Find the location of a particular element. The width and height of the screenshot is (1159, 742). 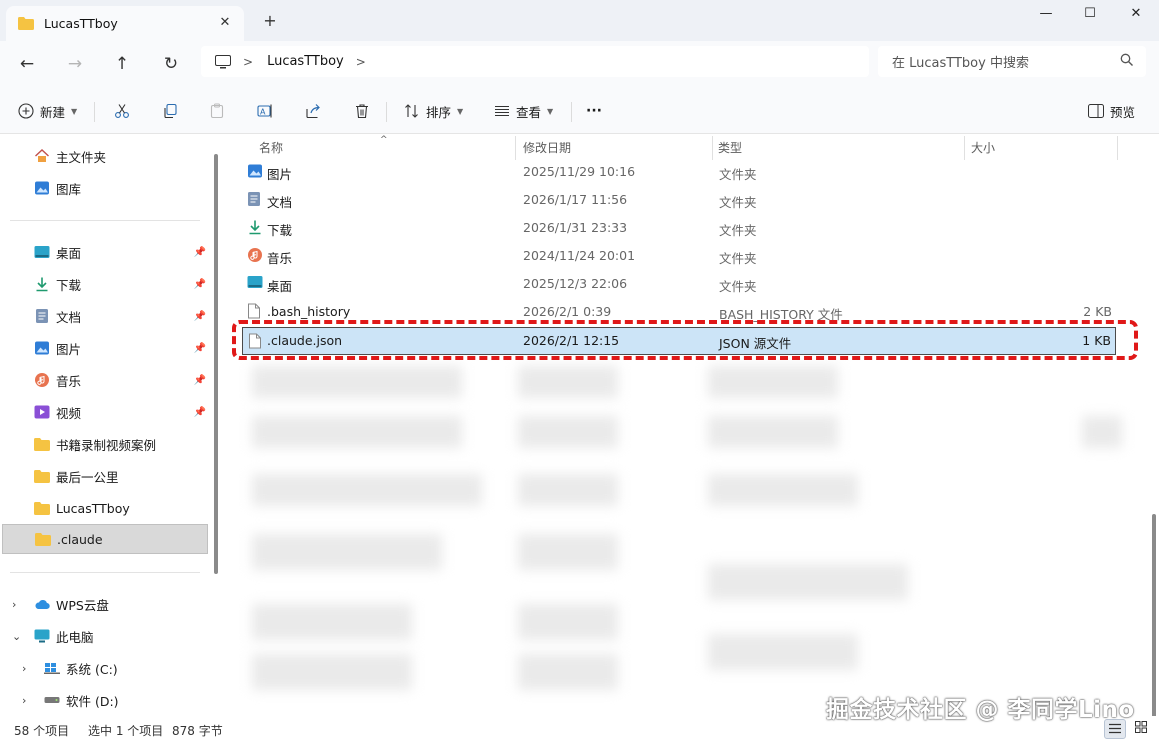

breadcrumb-chevron: > is located at coordinates (361, 62).